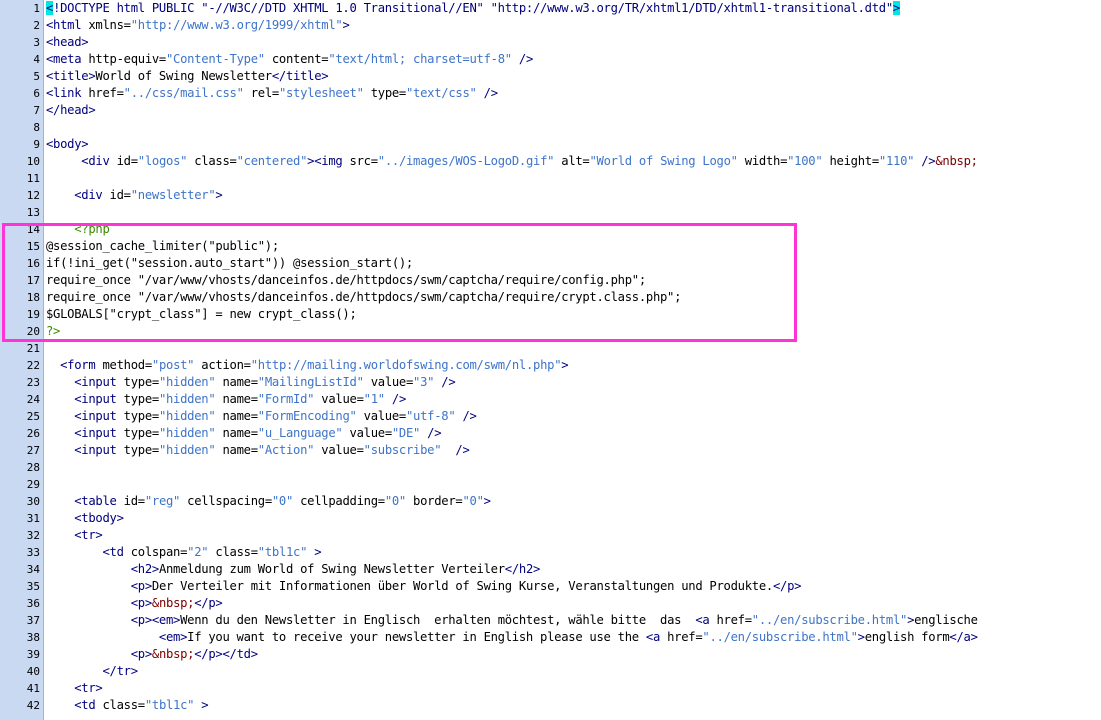 Image resolution: width=1101 pixels, height=720 pixels. I want to click on code-token: "hidden", so click(187, 382).